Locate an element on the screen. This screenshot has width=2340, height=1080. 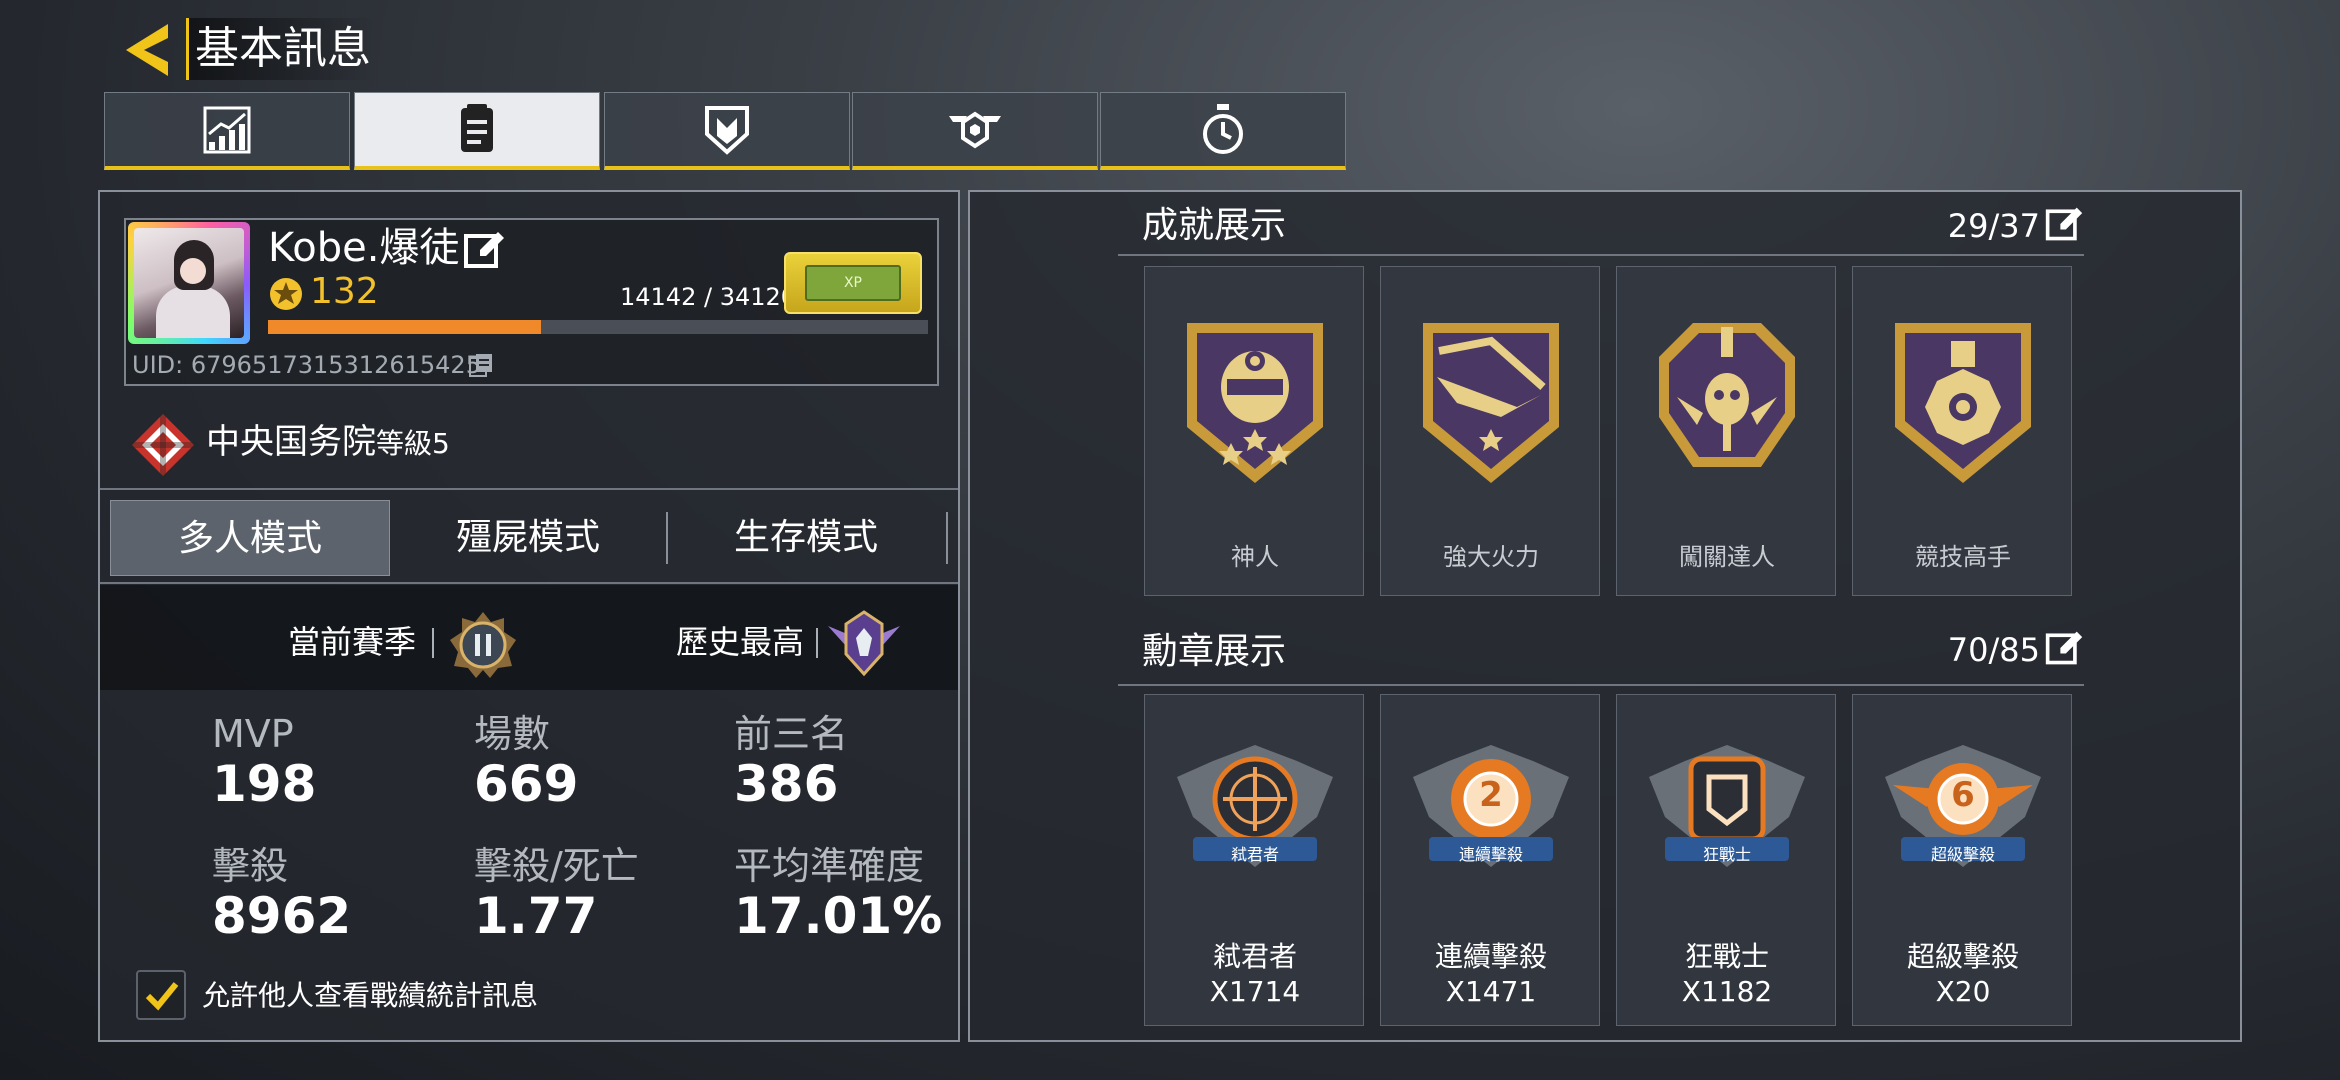
tab-report is located at coordinates (477, 131).